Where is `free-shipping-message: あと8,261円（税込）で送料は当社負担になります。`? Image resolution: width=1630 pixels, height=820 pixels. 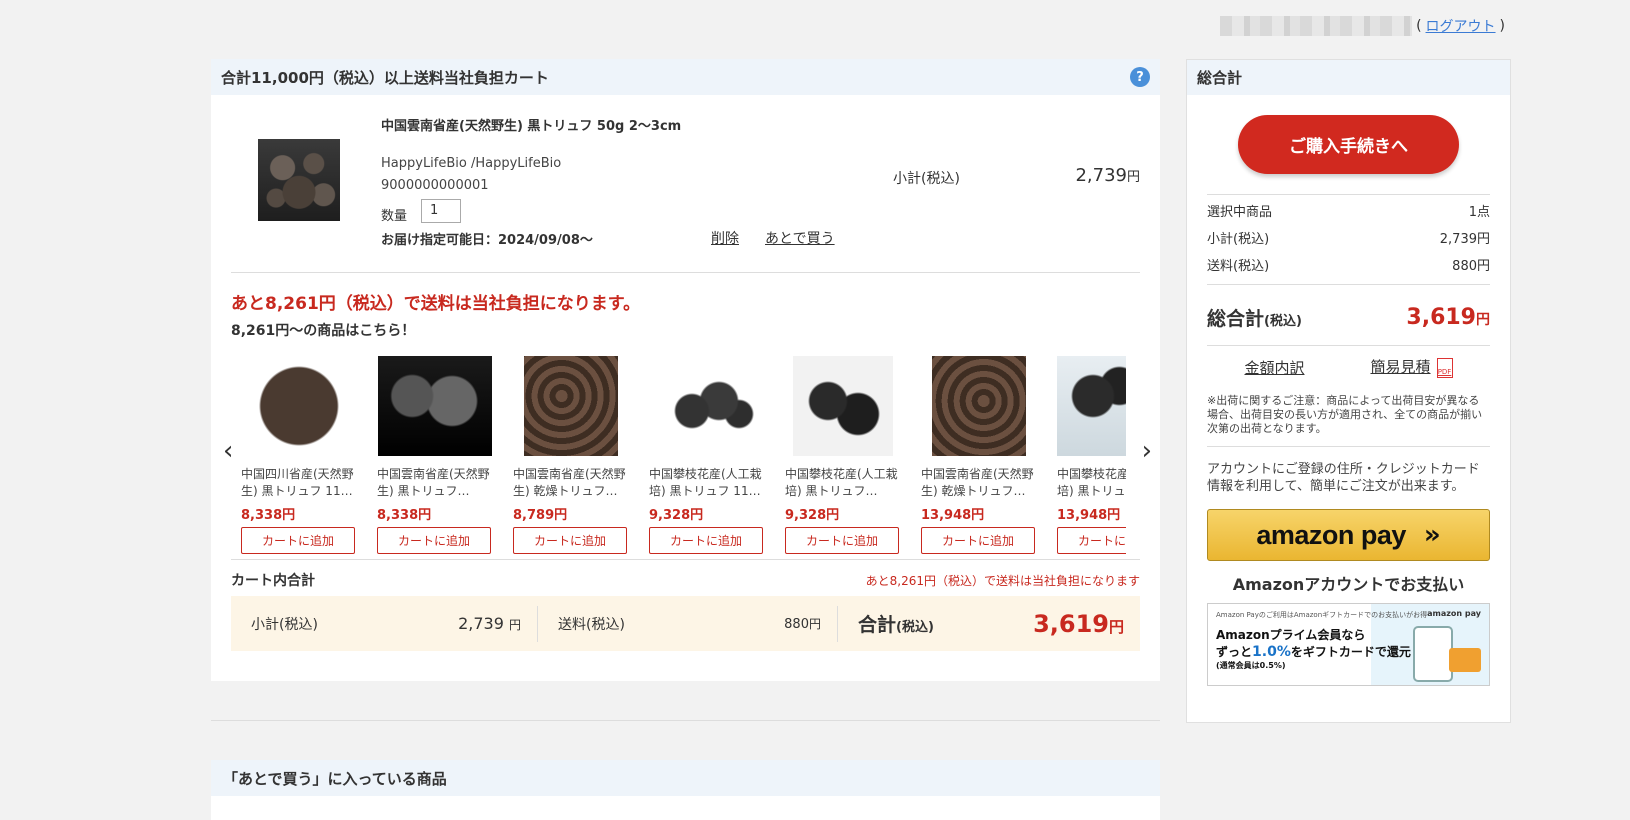 free-shipping-message: あと8,261円（税込）で送料は当社負担になります。 is located at coordinates (436, 304).